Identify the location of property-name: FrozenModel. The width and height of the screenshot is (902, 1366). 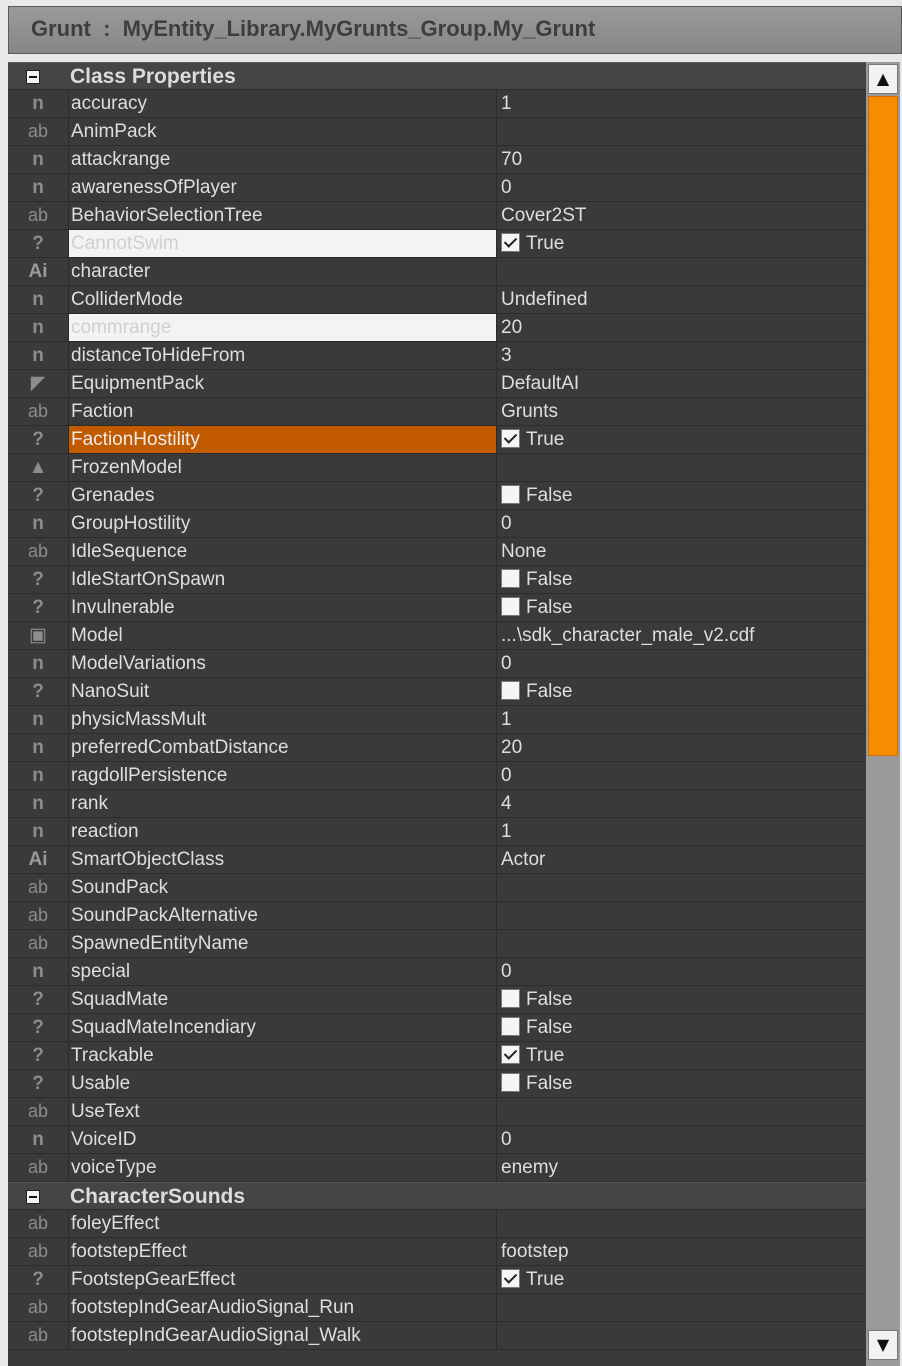
(282, 467).